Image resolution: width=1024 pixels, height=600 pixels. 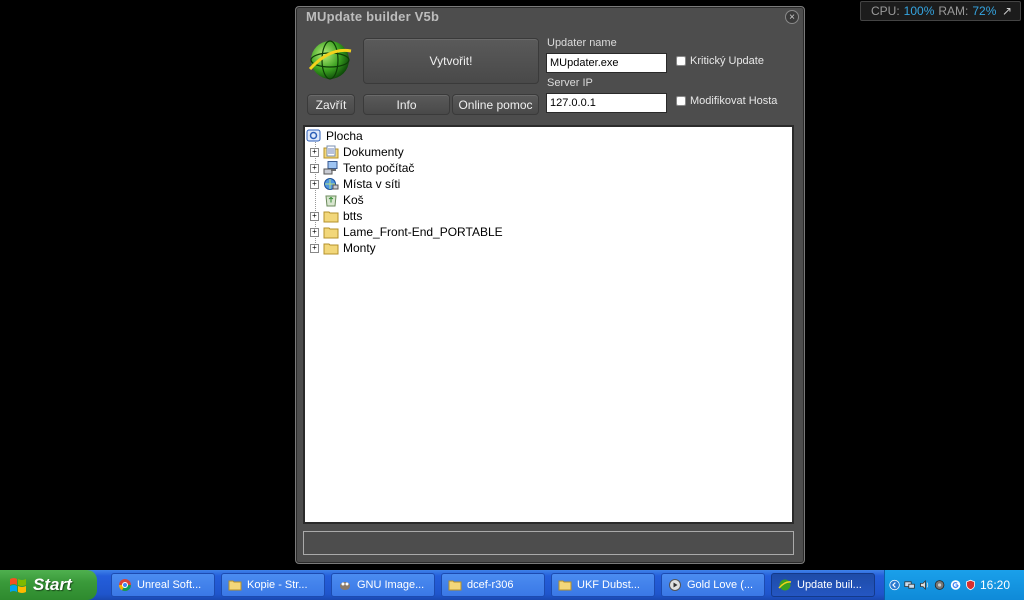 What do you see at coordinates (372, 184) in the screenshot?
I see `tree-item-label: Místa v síti` at bounding box center [372, 184].